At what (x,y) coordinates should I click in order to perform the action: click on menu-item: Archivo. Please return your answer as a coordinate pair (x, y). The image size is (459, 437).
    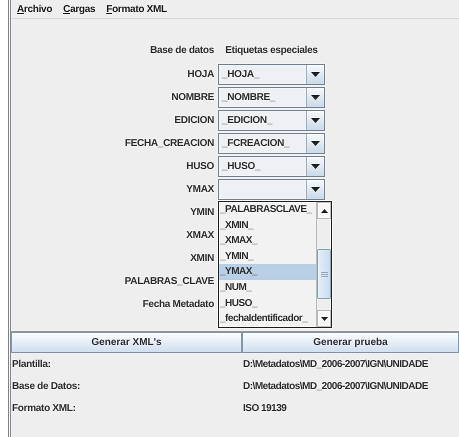
    Looking at the image, I should click on (34, 9).